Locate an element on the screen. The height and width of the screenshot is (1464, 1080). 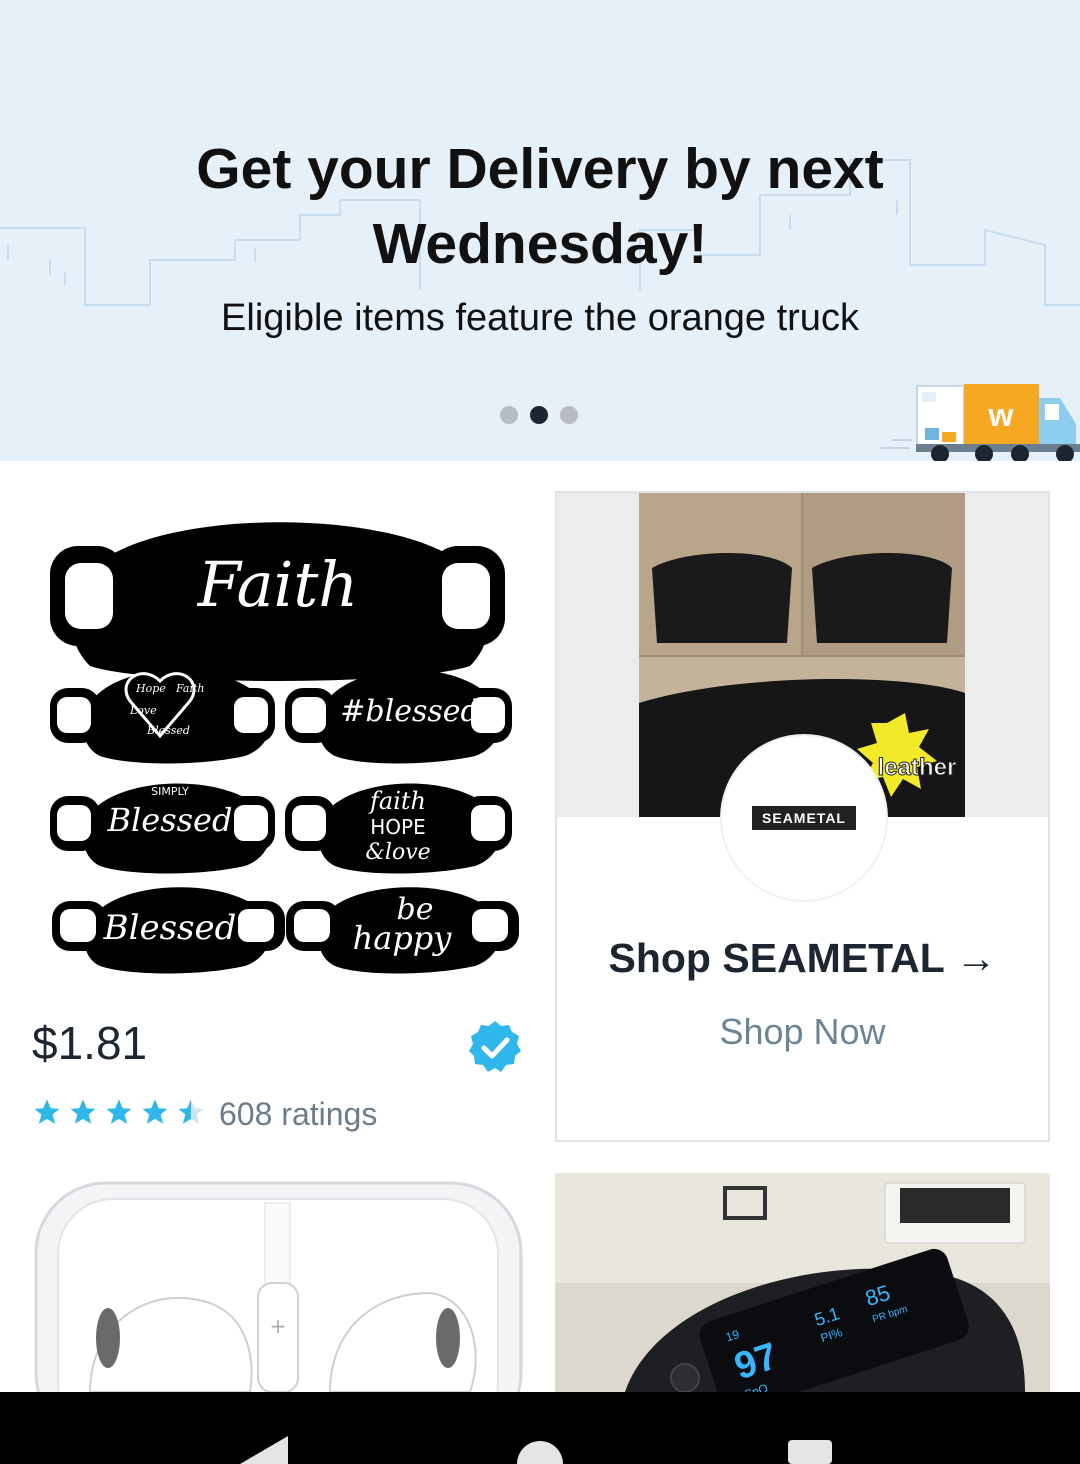
nav-recents-icon is located at coordinates (810, 1452).